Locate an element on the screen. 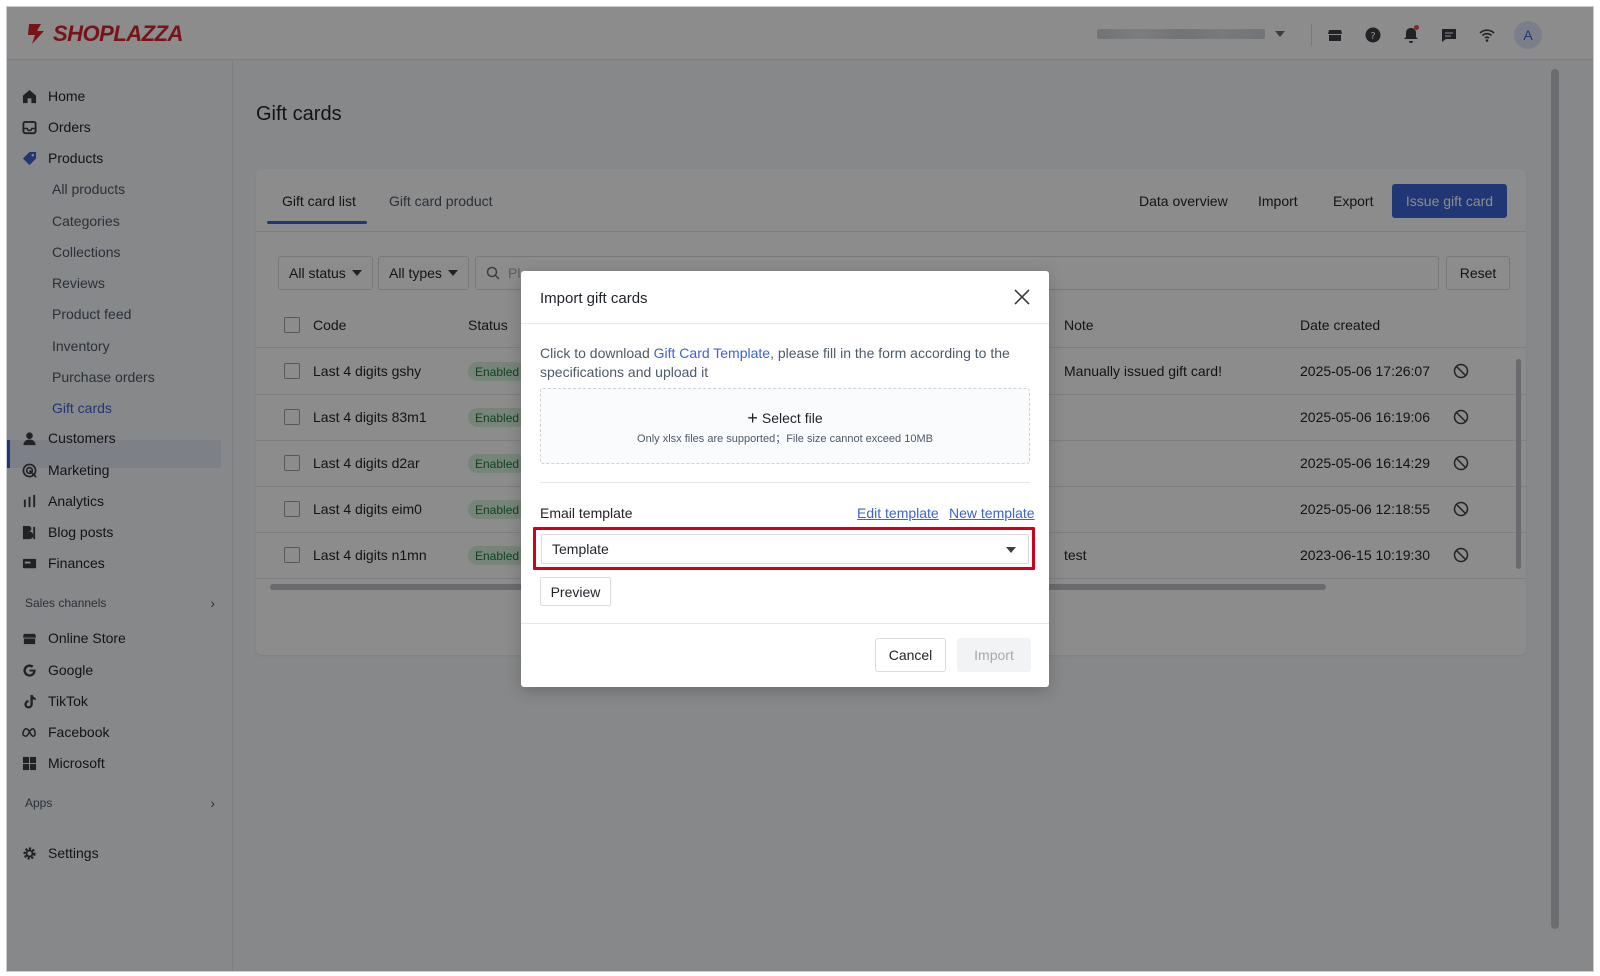 This screenshot has width=1600, height=976. edit-template-link: Edit template is located at coordinates (898, 513).